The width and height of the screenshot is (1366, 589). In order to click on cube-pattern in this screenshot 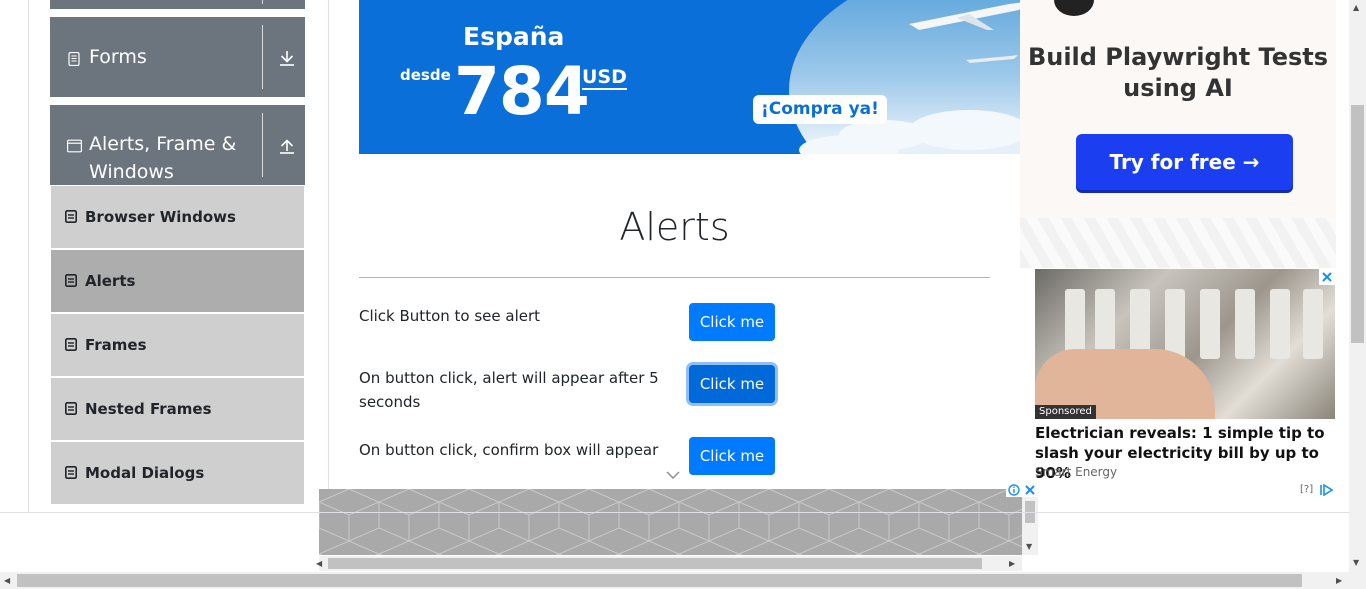, I will do `click(670, 522)`.